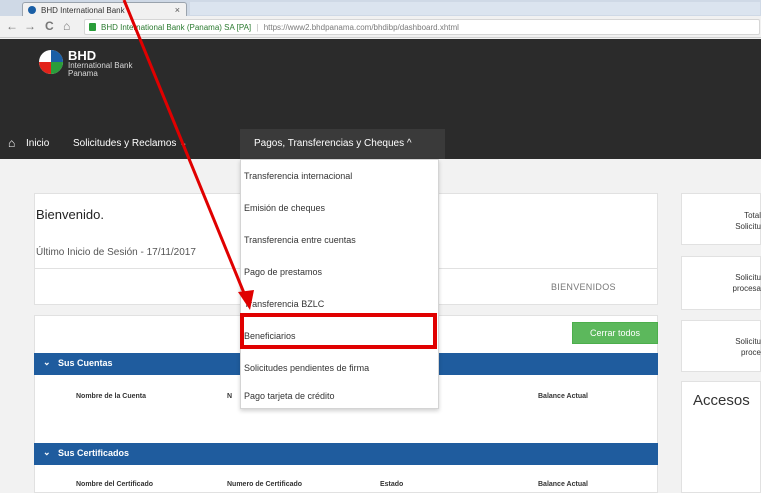 This screenshot has height=493, width=761. I want to click on browser-tab: BHD International Bank ×, so click(104, 9).